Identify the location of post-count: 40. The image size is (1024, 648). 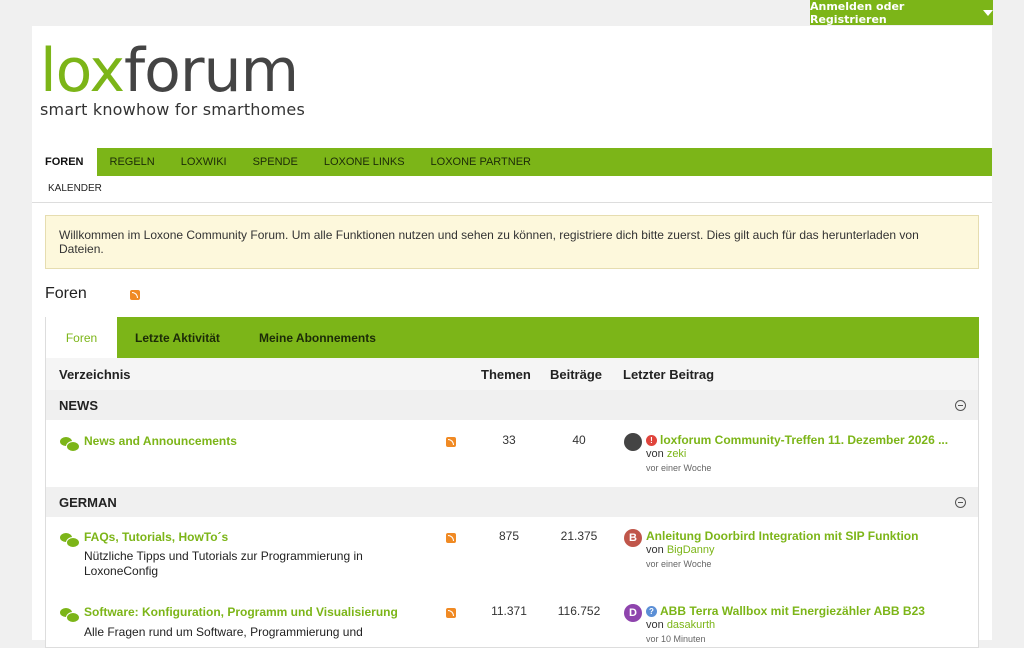
(579, 440).